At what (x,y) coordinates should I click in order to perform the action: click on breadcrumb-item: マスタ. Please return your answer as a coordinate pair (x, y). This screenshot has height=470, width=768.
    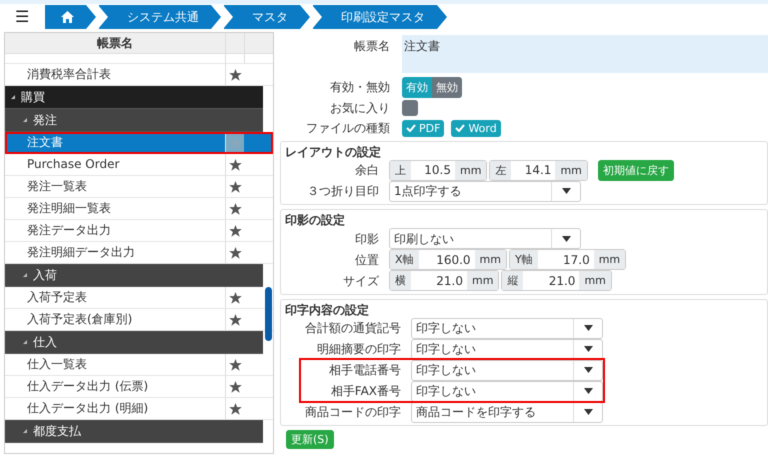
    Looking at the image, I should click on (266, 17).